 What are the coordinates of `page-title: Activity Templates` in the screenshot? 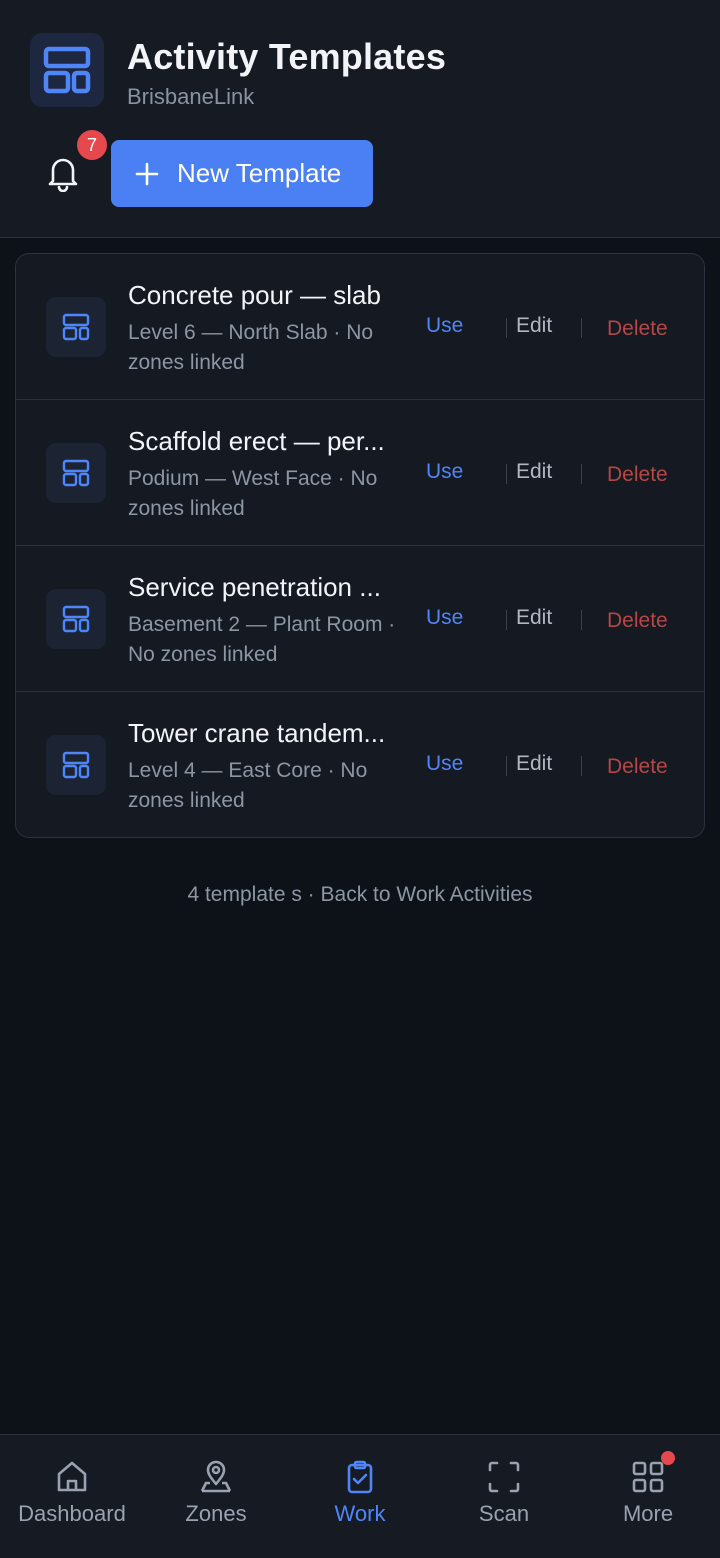 It's located at (287, 56).